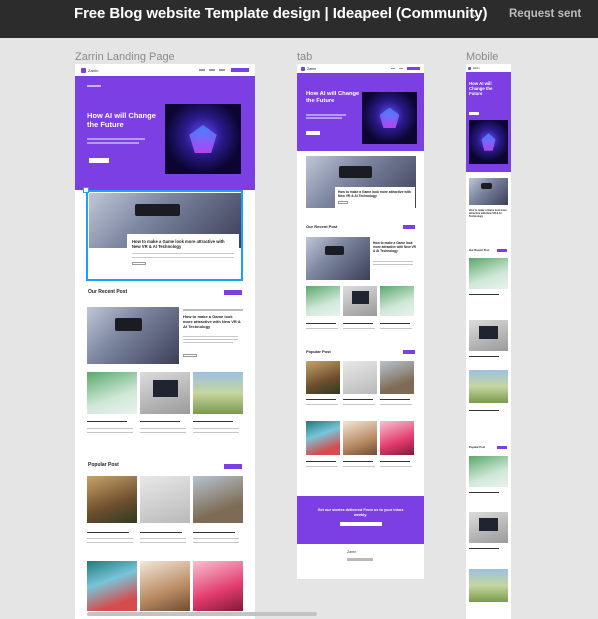 This screenshot has width=598, height=619. What do you see at coordinates (389, 118) in the screenshot?
I see `tablet-robot-image` at bounding box center [389, 118].